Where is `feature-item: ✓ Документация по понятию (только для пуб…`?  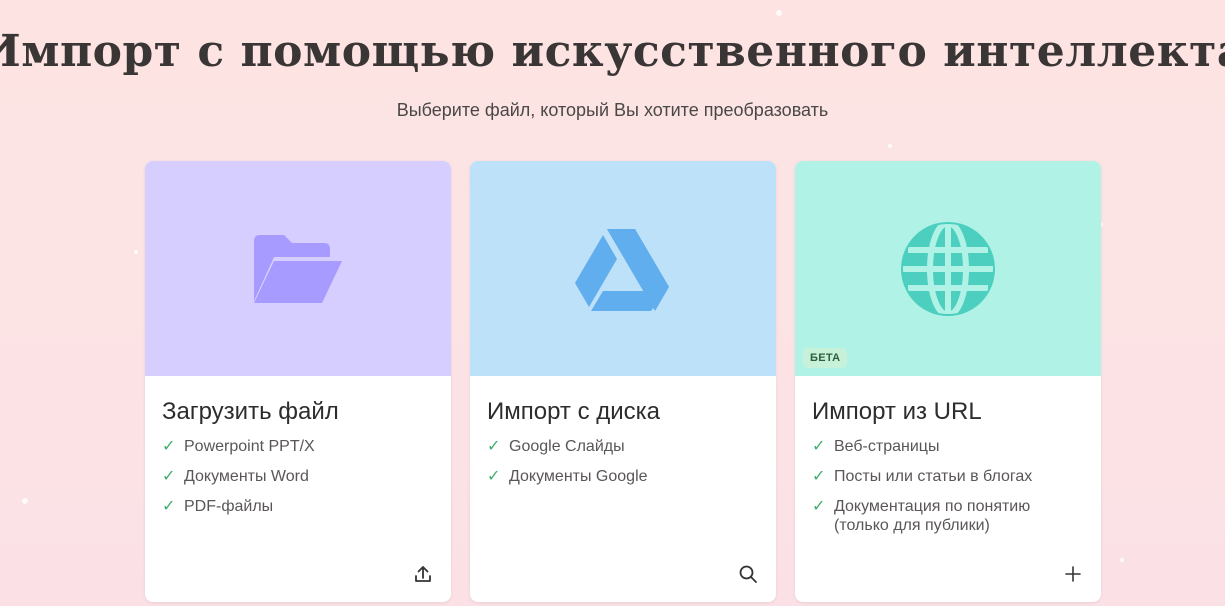 feature-item: ✓ Документация по понятию (только для пуб… is located at coordinates (921, 516).